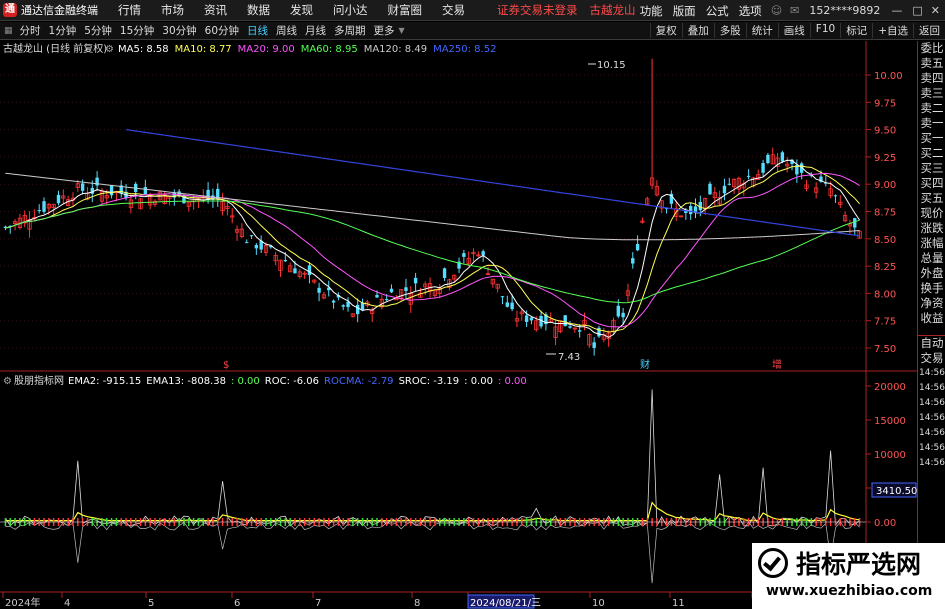 The height and width of the screenshot is (609, 945). I want to click on finance-marker: 财, so click(645, 364).